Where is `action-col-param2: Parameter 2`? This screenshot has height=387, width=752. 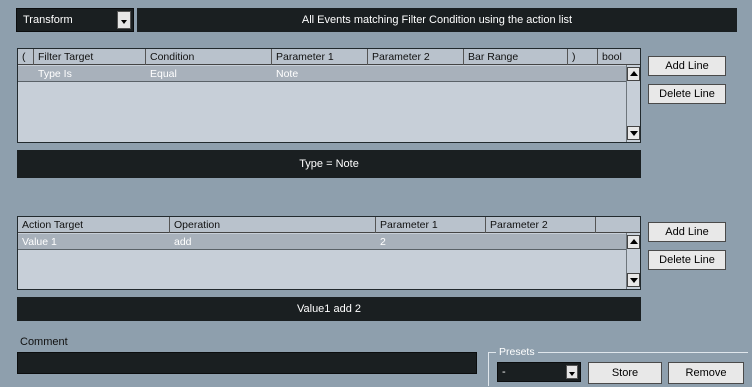 action-col-param2: Parameter 2 is located at coordinates (541, 225).